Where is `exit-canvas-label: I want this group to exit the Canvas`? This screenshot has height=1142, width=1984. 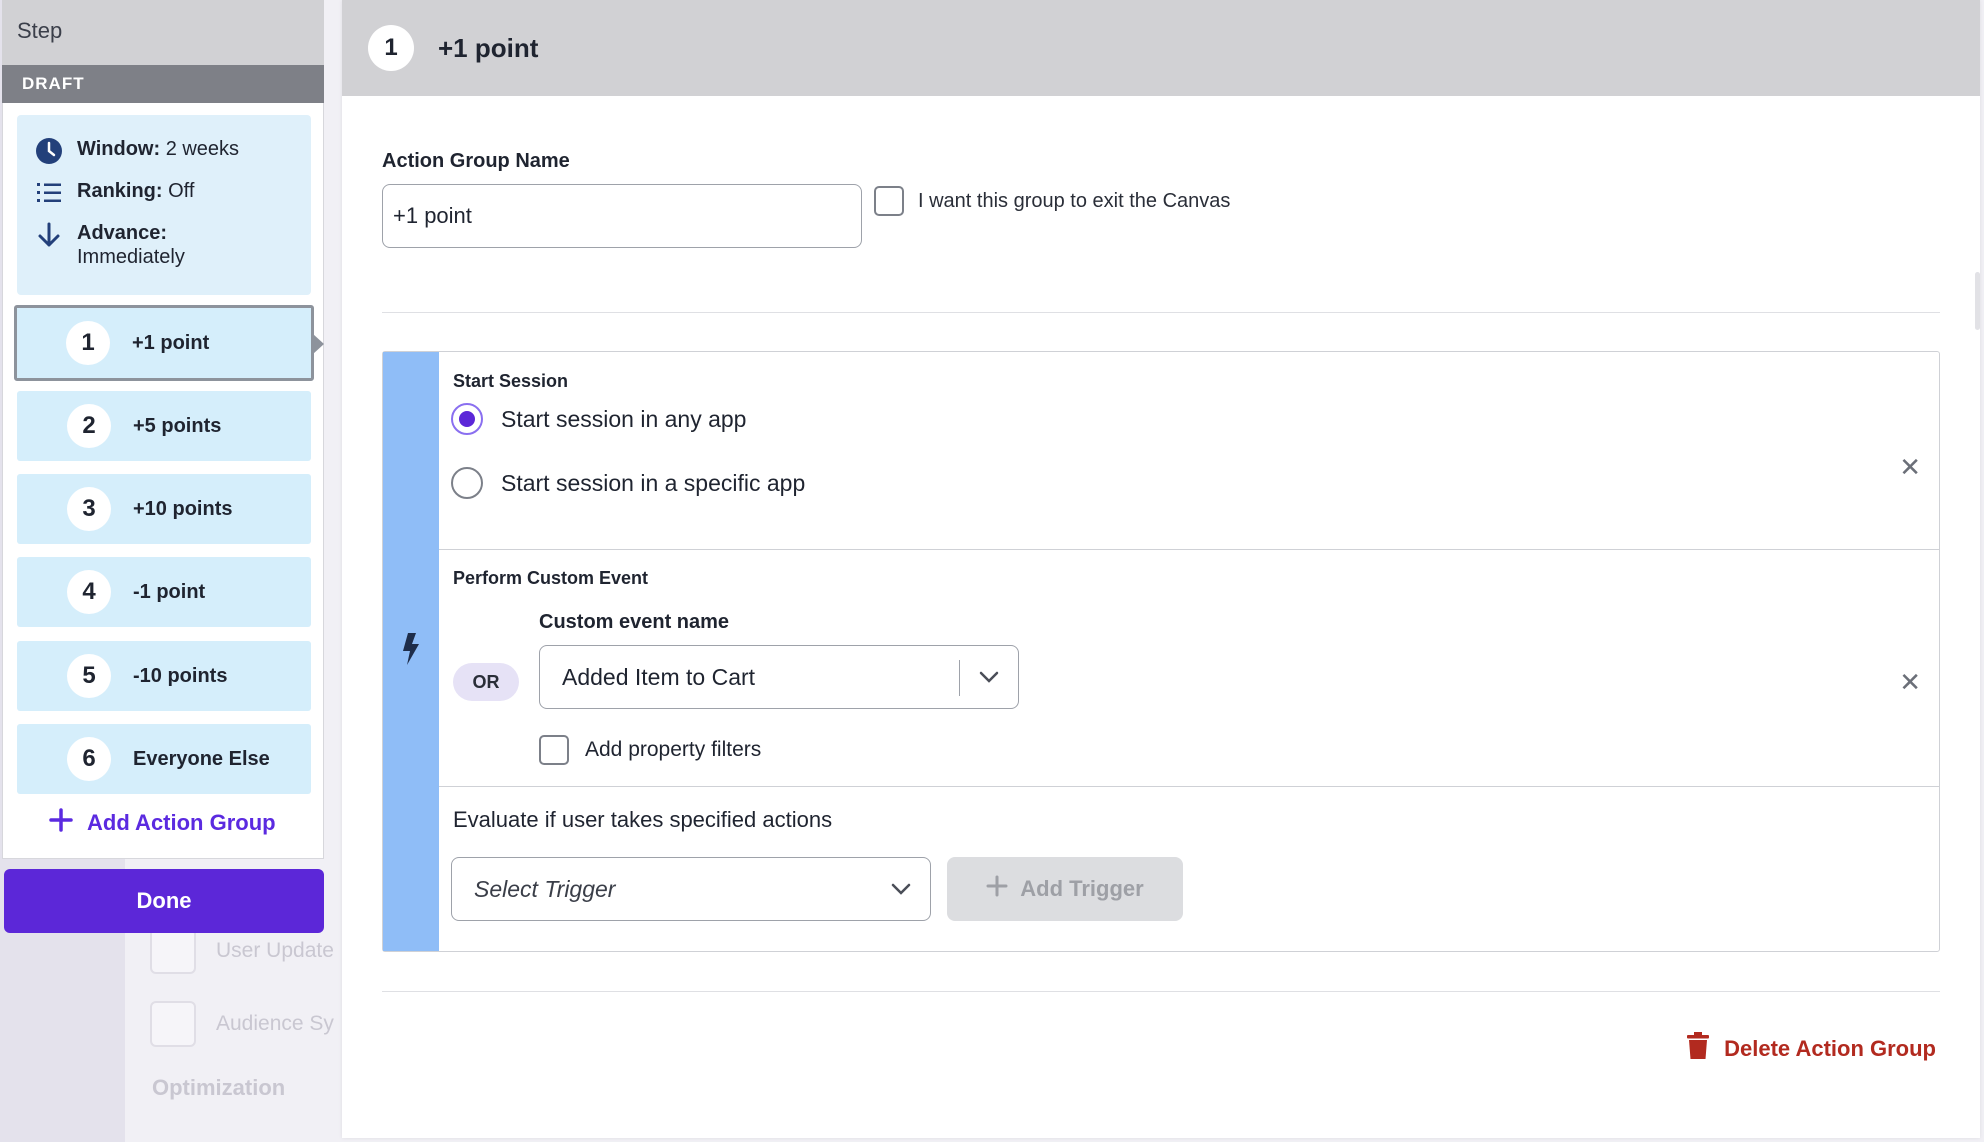 exit-canvas-label: I want this group to exit the Canvas is located at coordinates (1074, 200).